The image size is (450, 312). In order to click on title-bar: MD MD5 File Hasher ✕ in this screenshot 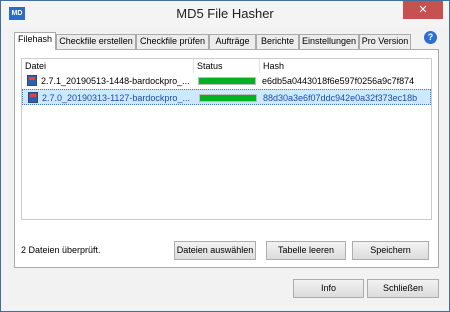, I will do `click(225, 14)`.